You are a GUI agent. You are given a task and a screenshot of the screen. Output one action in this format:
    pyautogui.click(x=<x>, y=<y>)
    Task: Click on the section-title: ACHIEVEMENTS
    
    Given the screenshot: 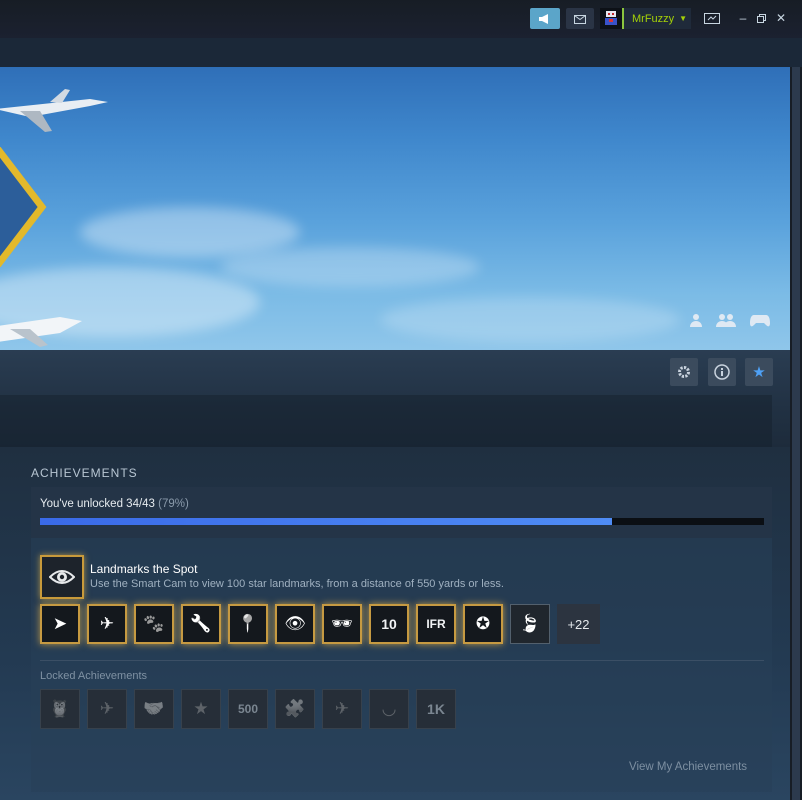 What is the action you would take?
    pyautogui.click(x=84, y=473)
    